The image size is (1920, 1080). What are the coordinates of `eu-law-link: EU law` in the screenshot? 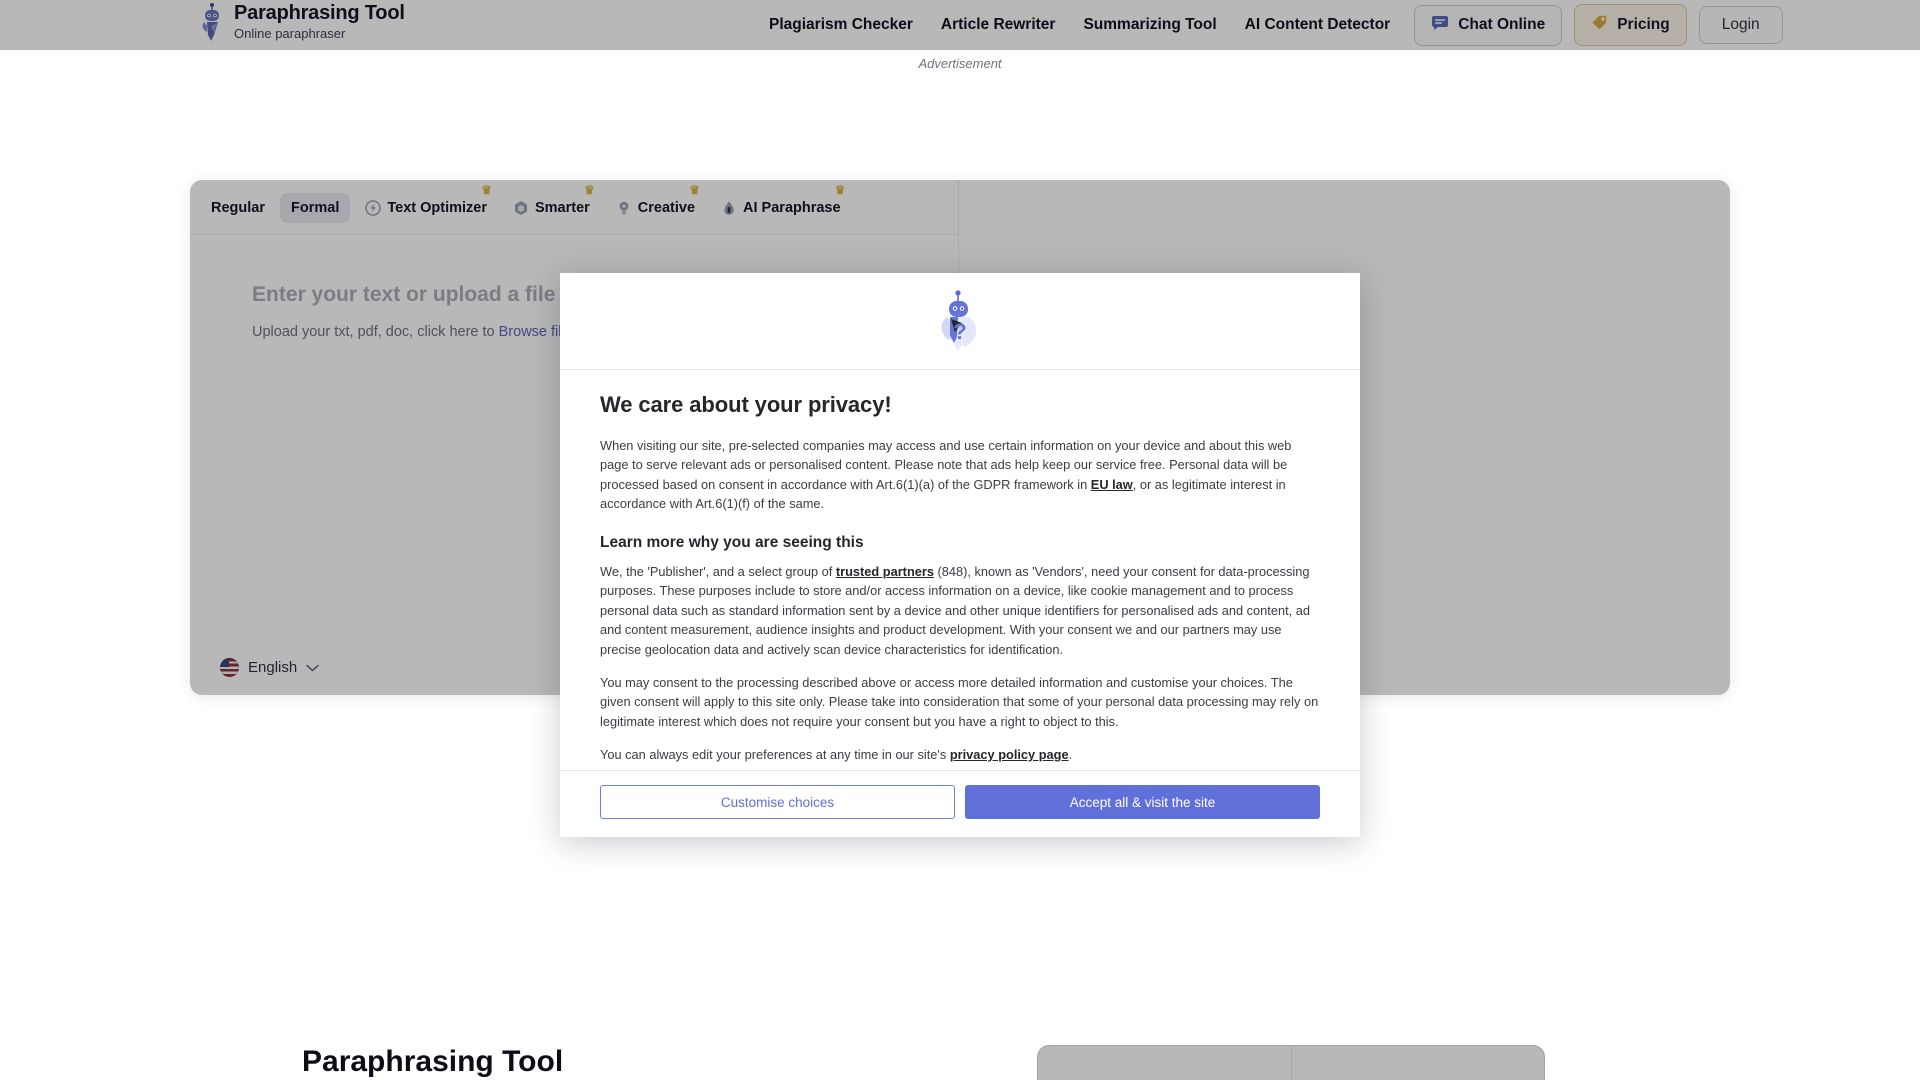 It's located at (1112, 484).